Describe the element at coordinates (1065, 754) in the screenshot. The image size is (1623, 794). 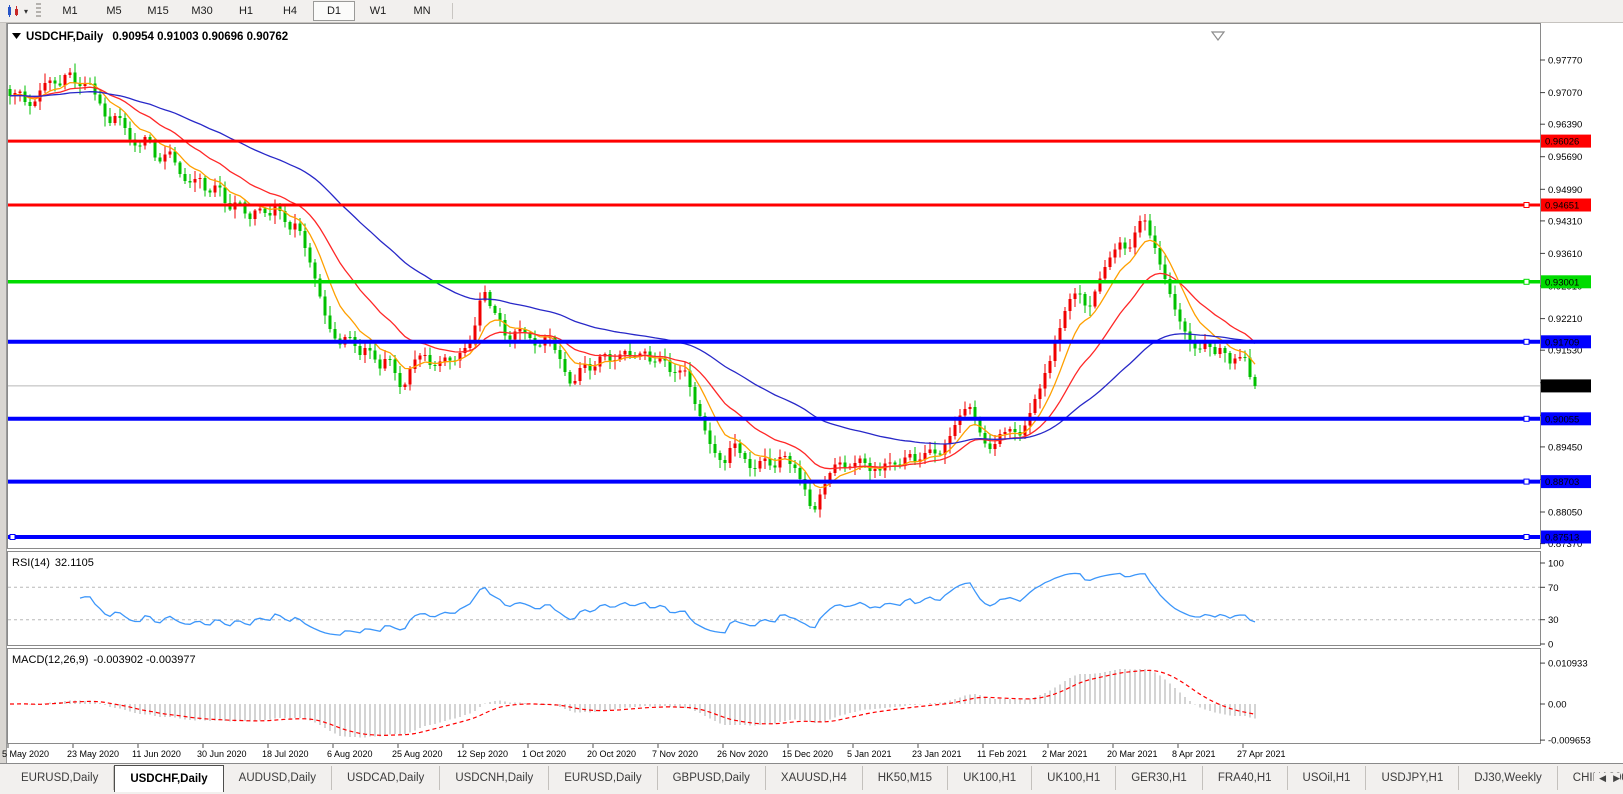
I see `time-axis-label: 2 Mar 2021` at that location.